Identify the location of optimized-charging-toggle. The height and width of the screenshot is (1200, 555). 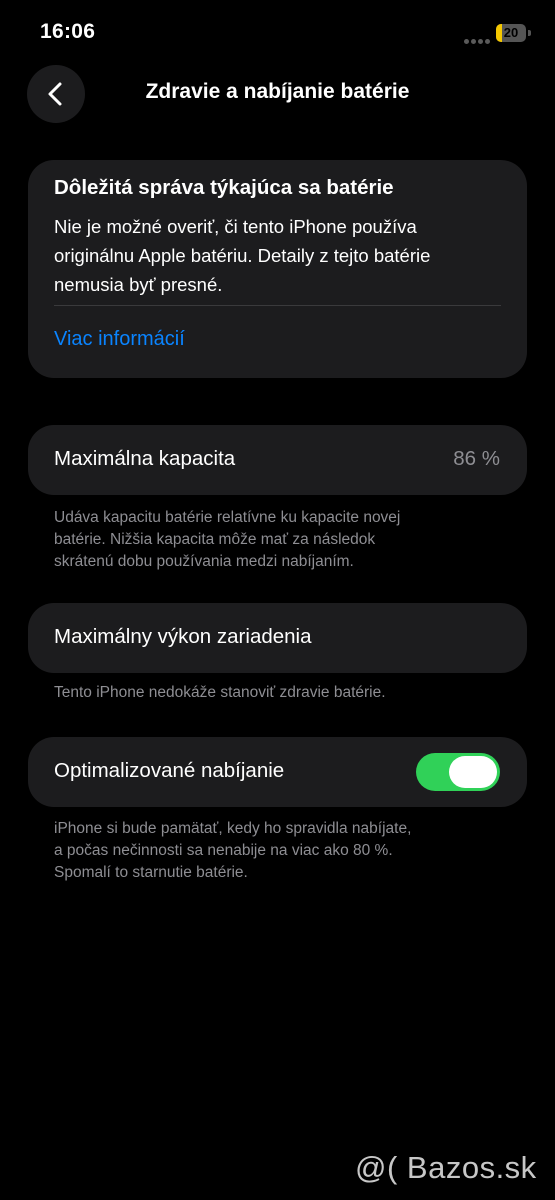
(458, 772).